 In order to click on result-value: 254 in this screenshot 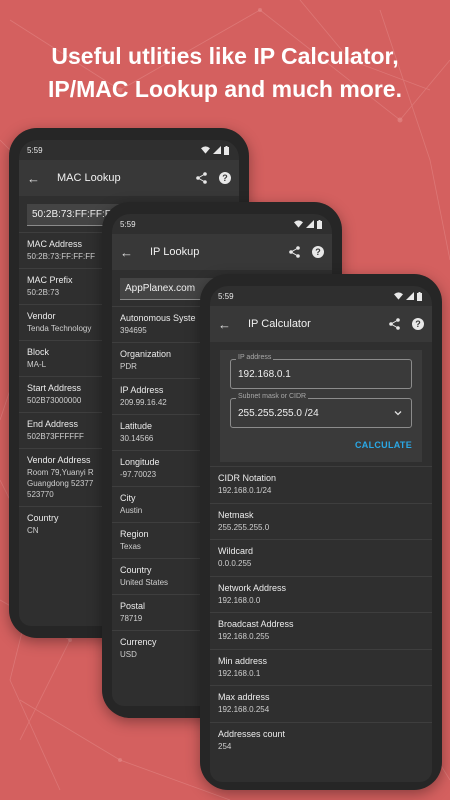, I will do `click(225, 746)`.